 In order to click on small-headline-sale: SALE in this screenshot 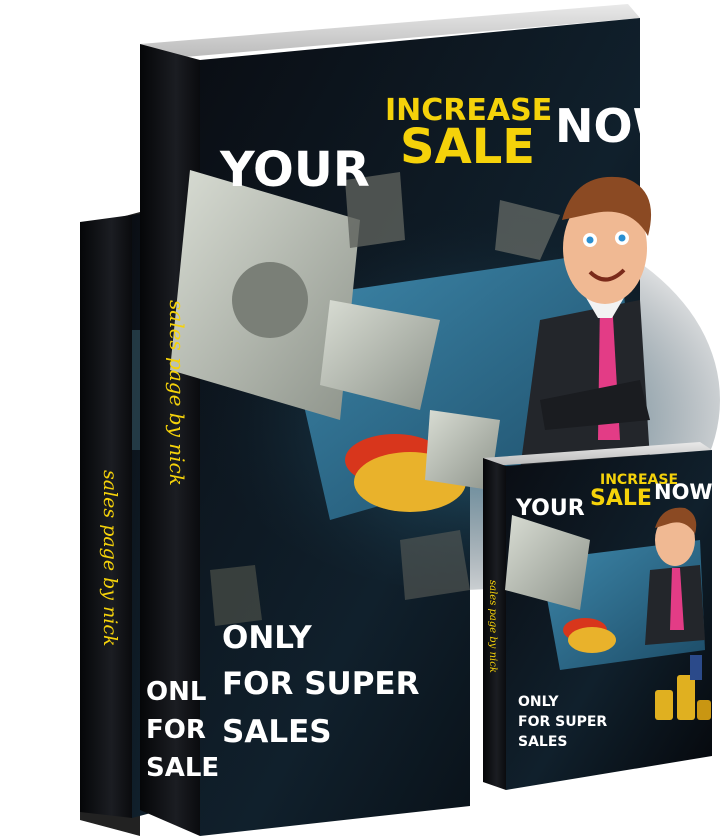, I will do `click(621, 498)`.